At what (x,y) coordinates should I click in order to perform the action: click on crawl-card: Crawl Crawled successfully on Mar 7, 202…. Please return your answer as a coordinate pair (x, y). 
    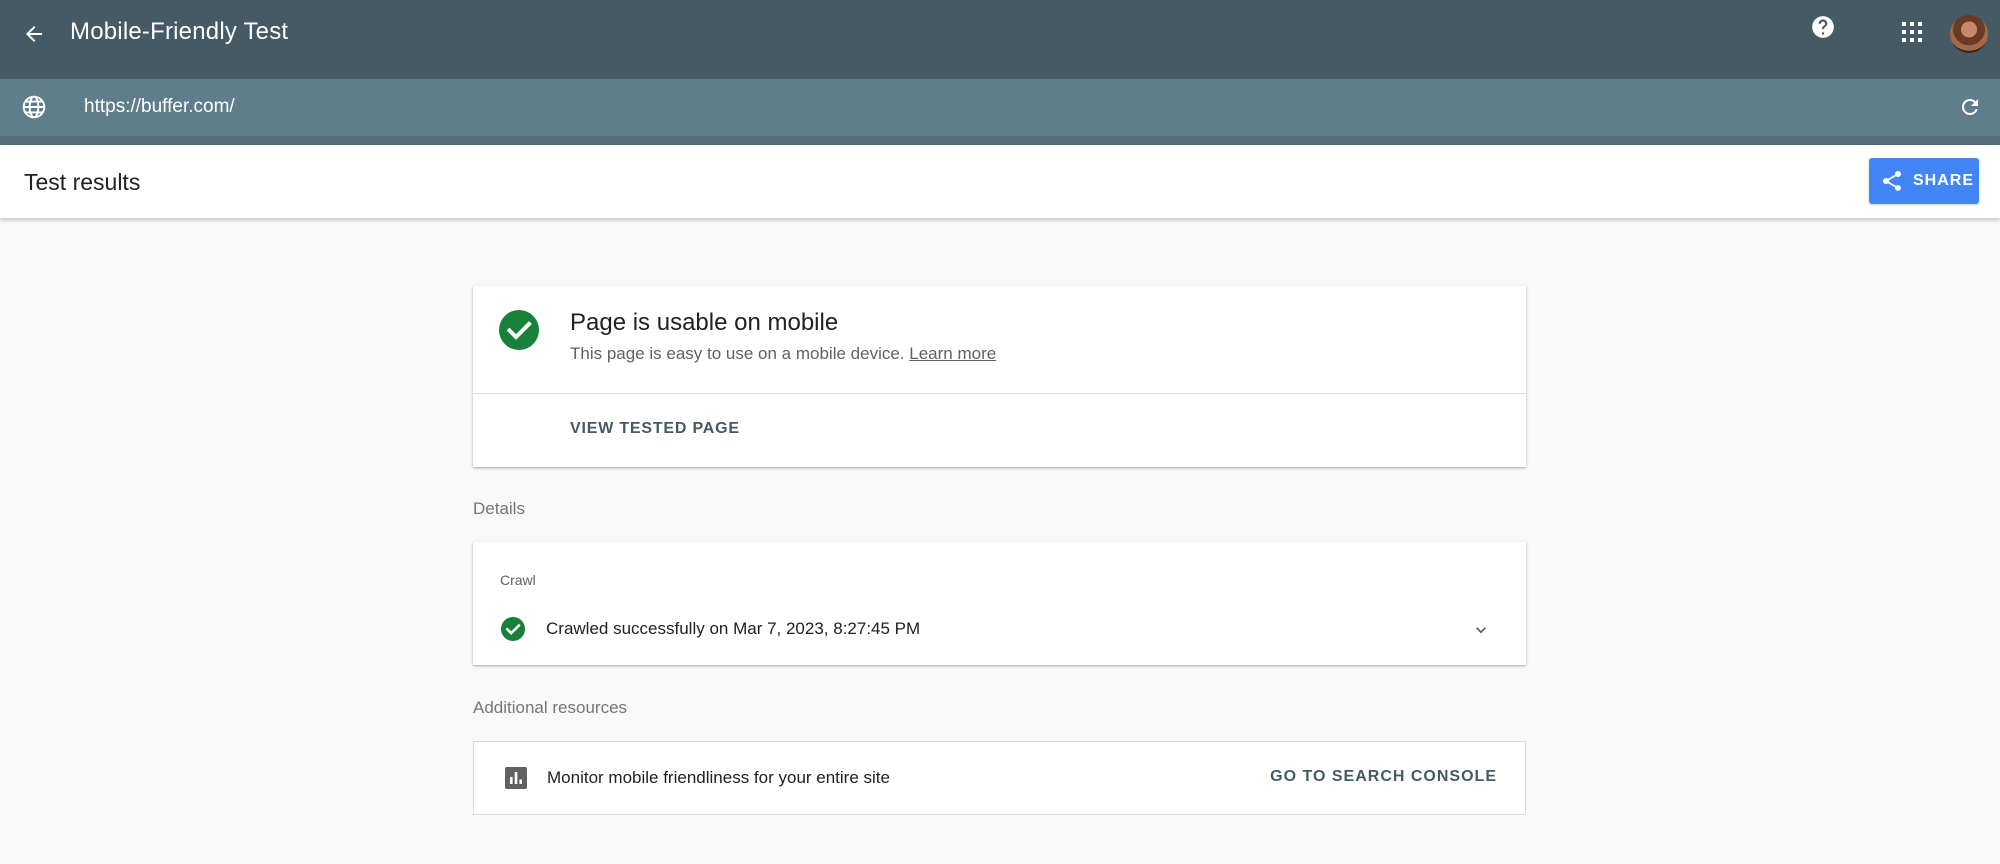
    Looking at the image, I should click on (999, 603).